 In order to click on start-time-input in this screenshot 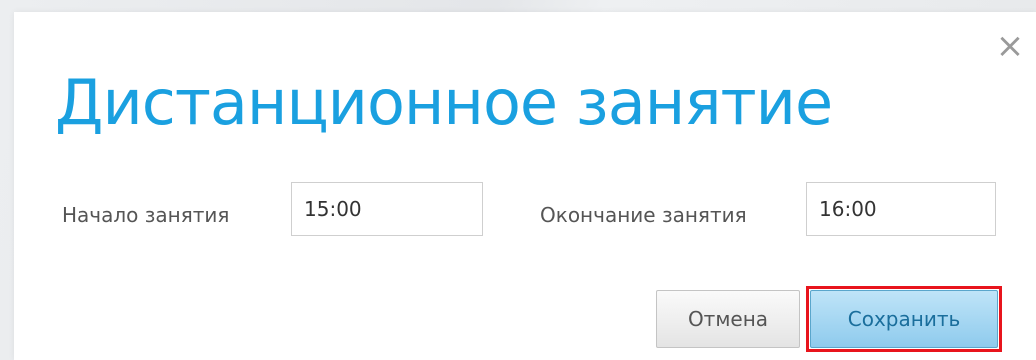, I will do `click(387, 209)`.